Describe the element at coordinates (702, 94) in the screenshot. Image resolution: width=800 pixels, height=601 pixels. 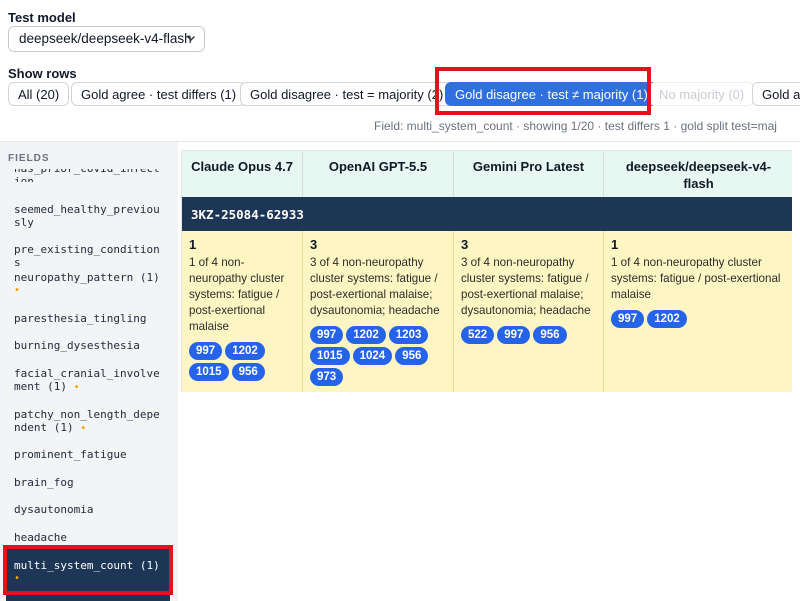
I see `filter-no-majority: No majority (0)` at that location.